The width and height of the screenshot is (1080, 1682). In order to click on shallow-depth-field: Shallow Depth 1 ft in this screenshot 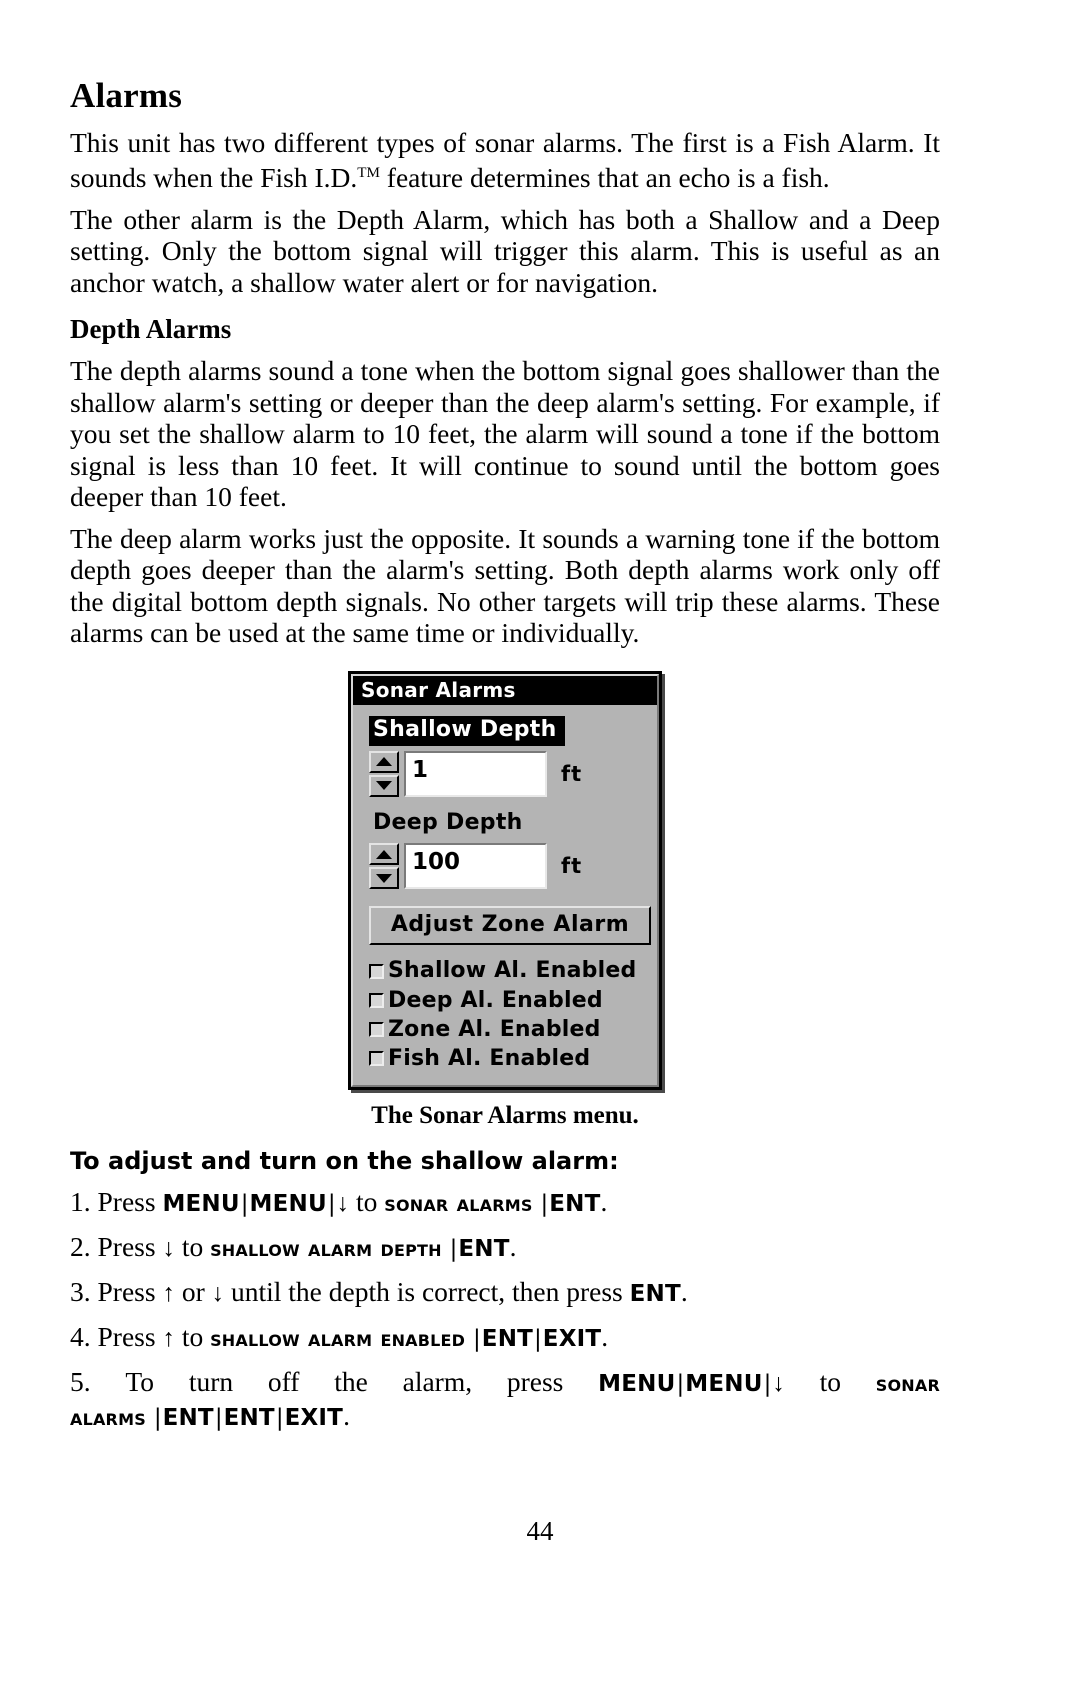, I will do `click(505, 751)`.